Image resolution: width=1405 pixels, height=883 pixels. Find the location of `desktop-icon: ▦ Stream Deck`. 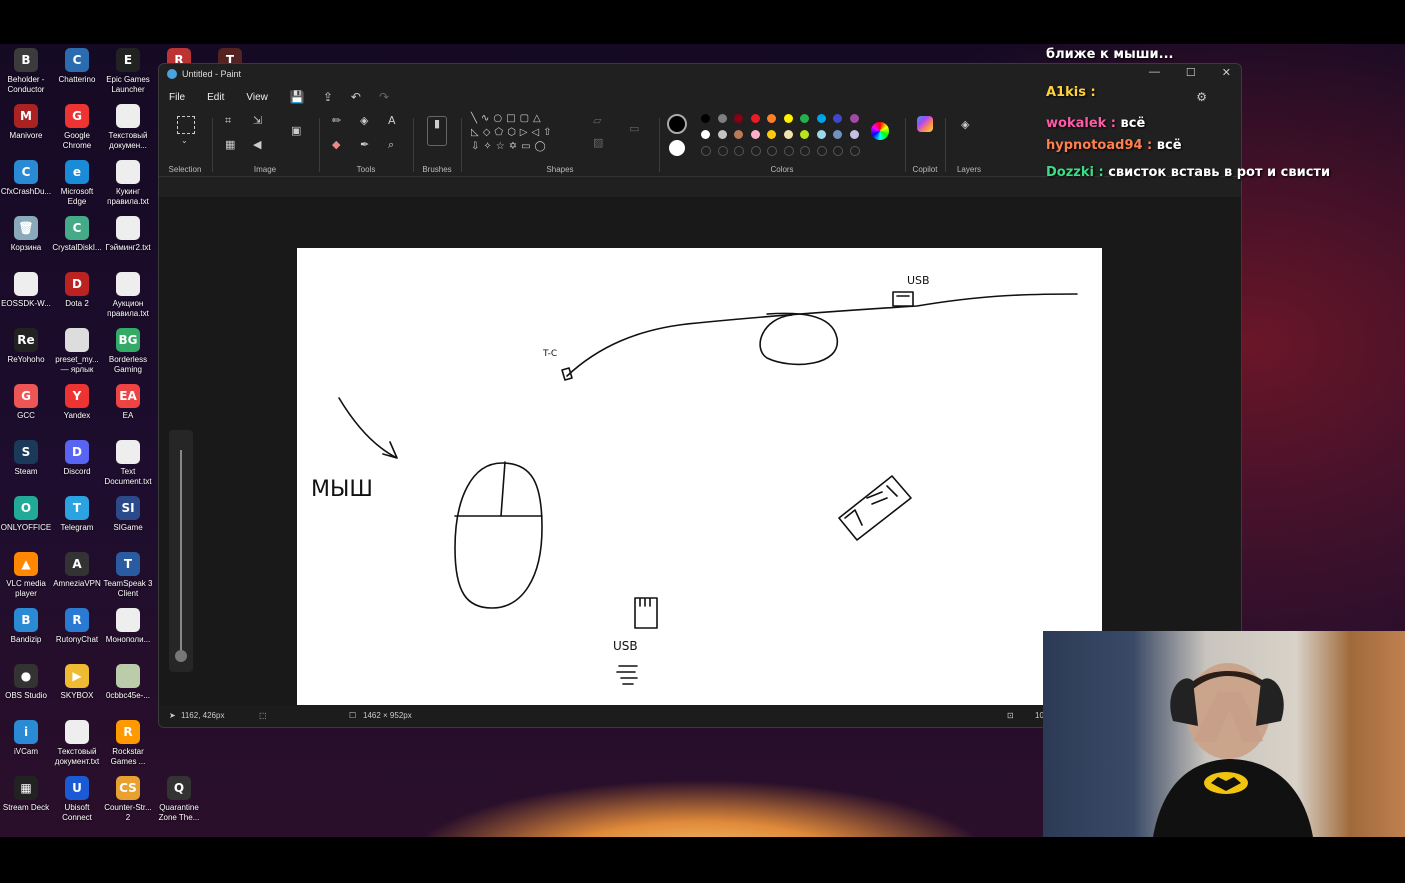

desktop-icon: ▦ Stream Deck is located at coordinates (26, 794).